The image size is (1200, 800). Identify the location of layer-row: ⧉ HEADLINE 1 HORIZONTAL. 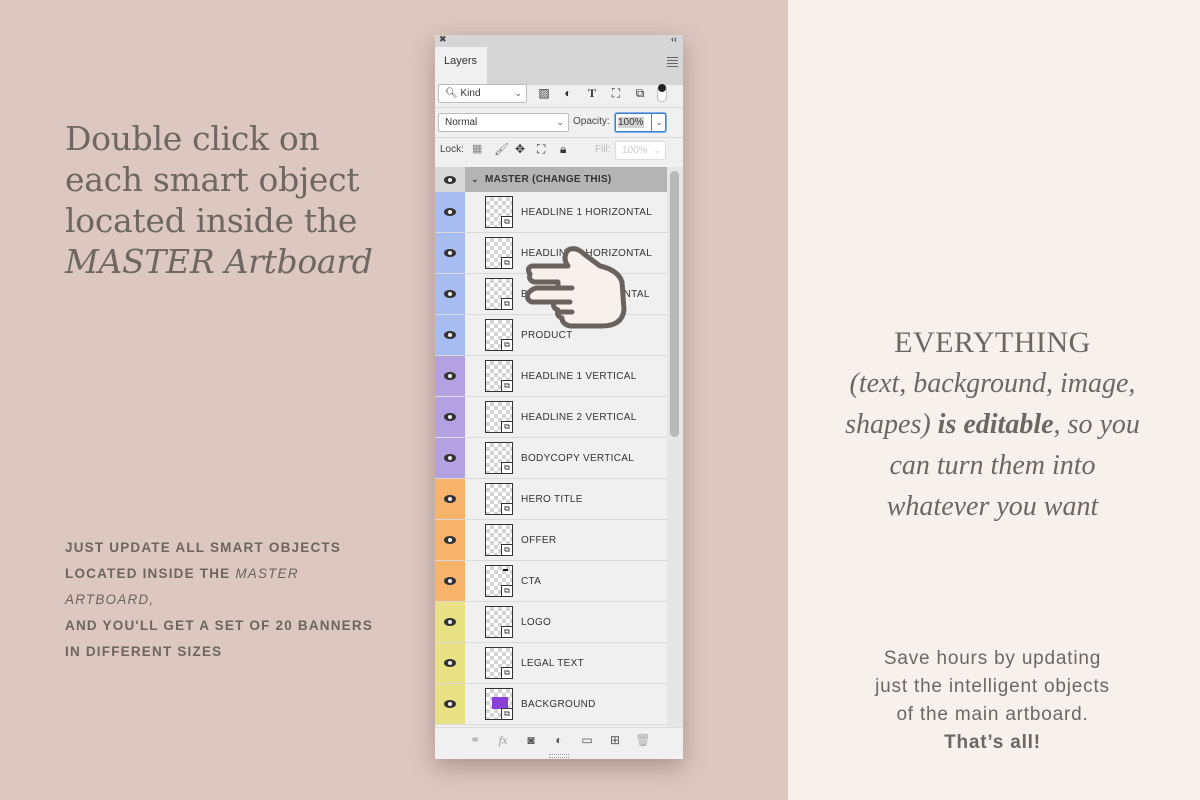
(551, 212).